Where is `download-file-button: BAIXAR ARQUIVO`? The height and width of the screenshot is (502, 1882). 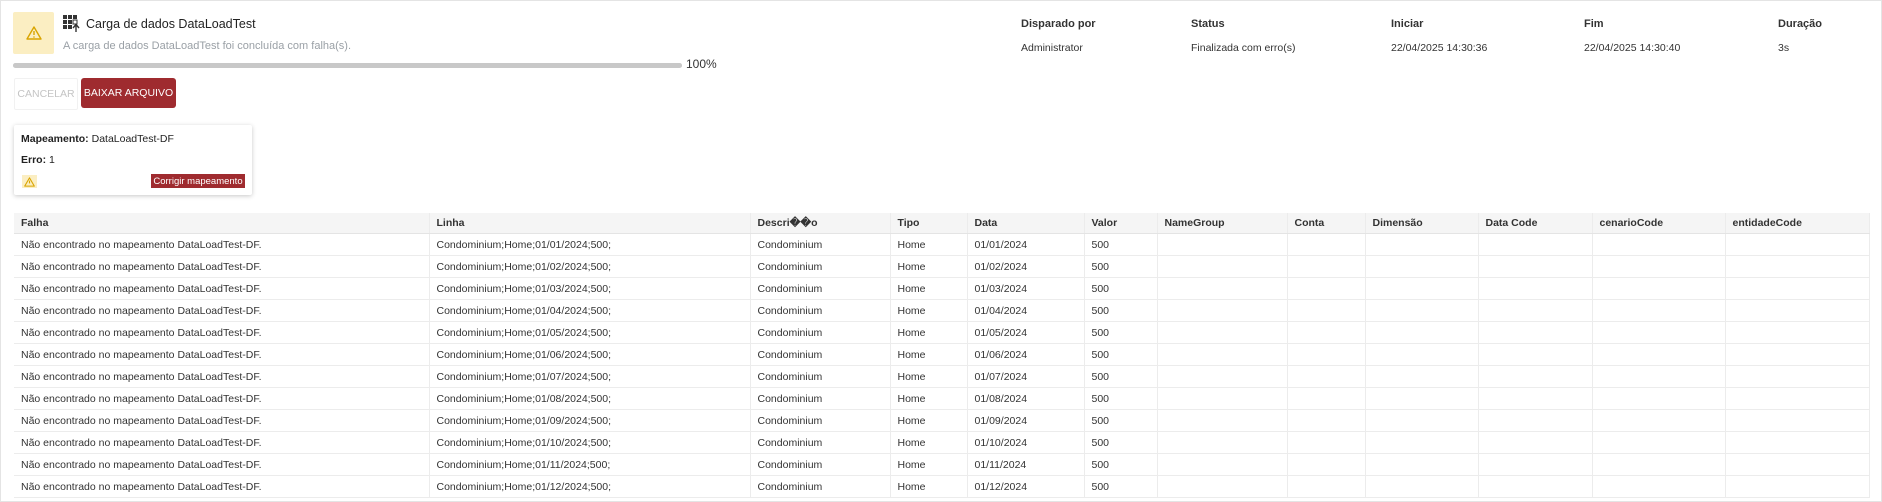
download-file-button: BAIXAR ARQUIVO is located at coordinates (128, 93).